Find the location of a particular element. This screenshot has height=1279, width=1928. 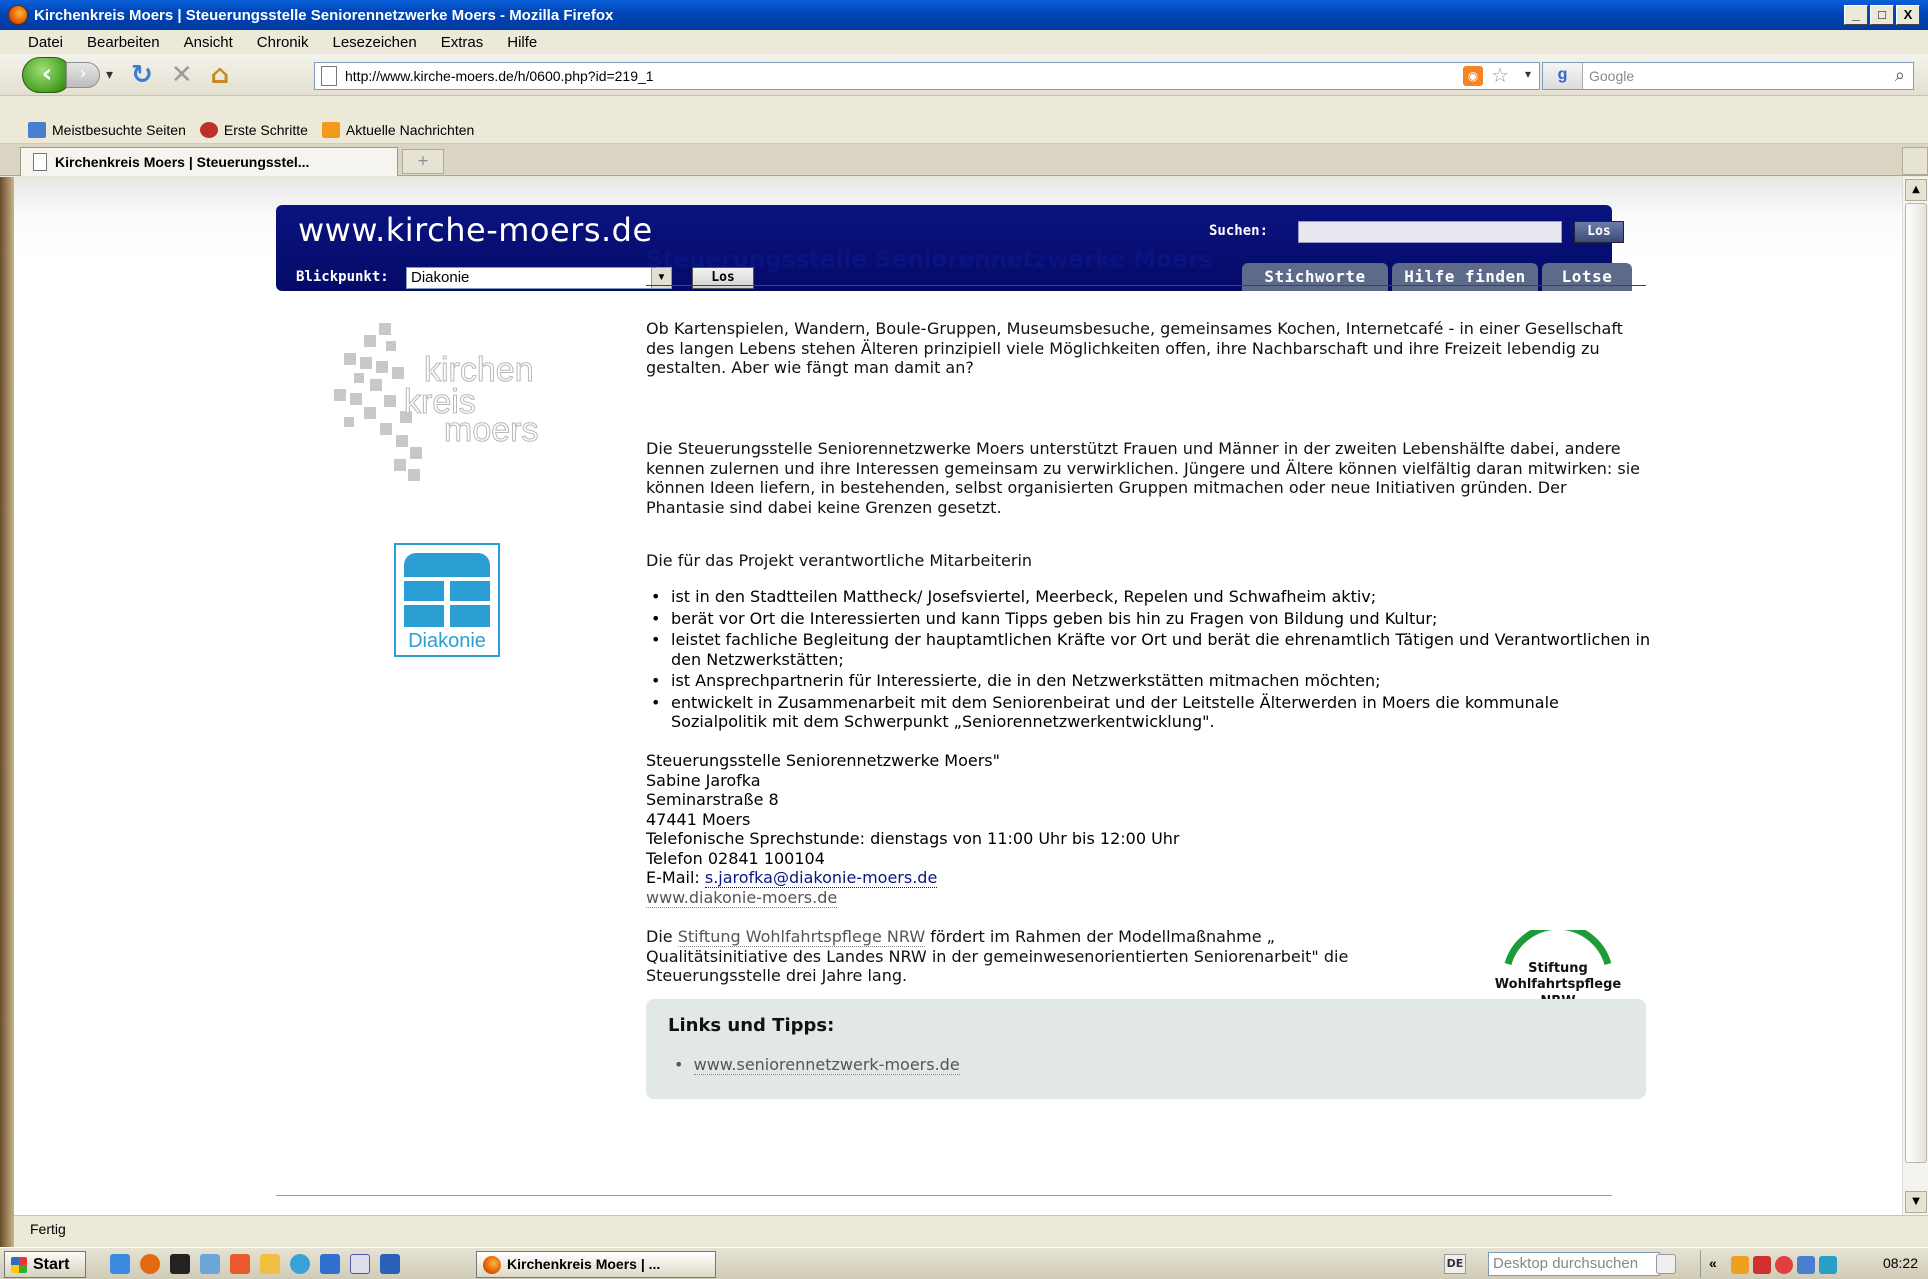

firefox-icon is located at coordinates (150, 1264).